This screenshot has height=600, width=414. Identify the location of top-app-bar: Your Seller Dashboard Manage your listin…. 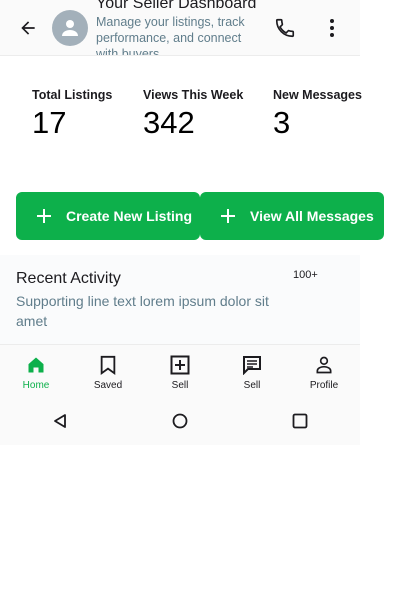
(180, 28).